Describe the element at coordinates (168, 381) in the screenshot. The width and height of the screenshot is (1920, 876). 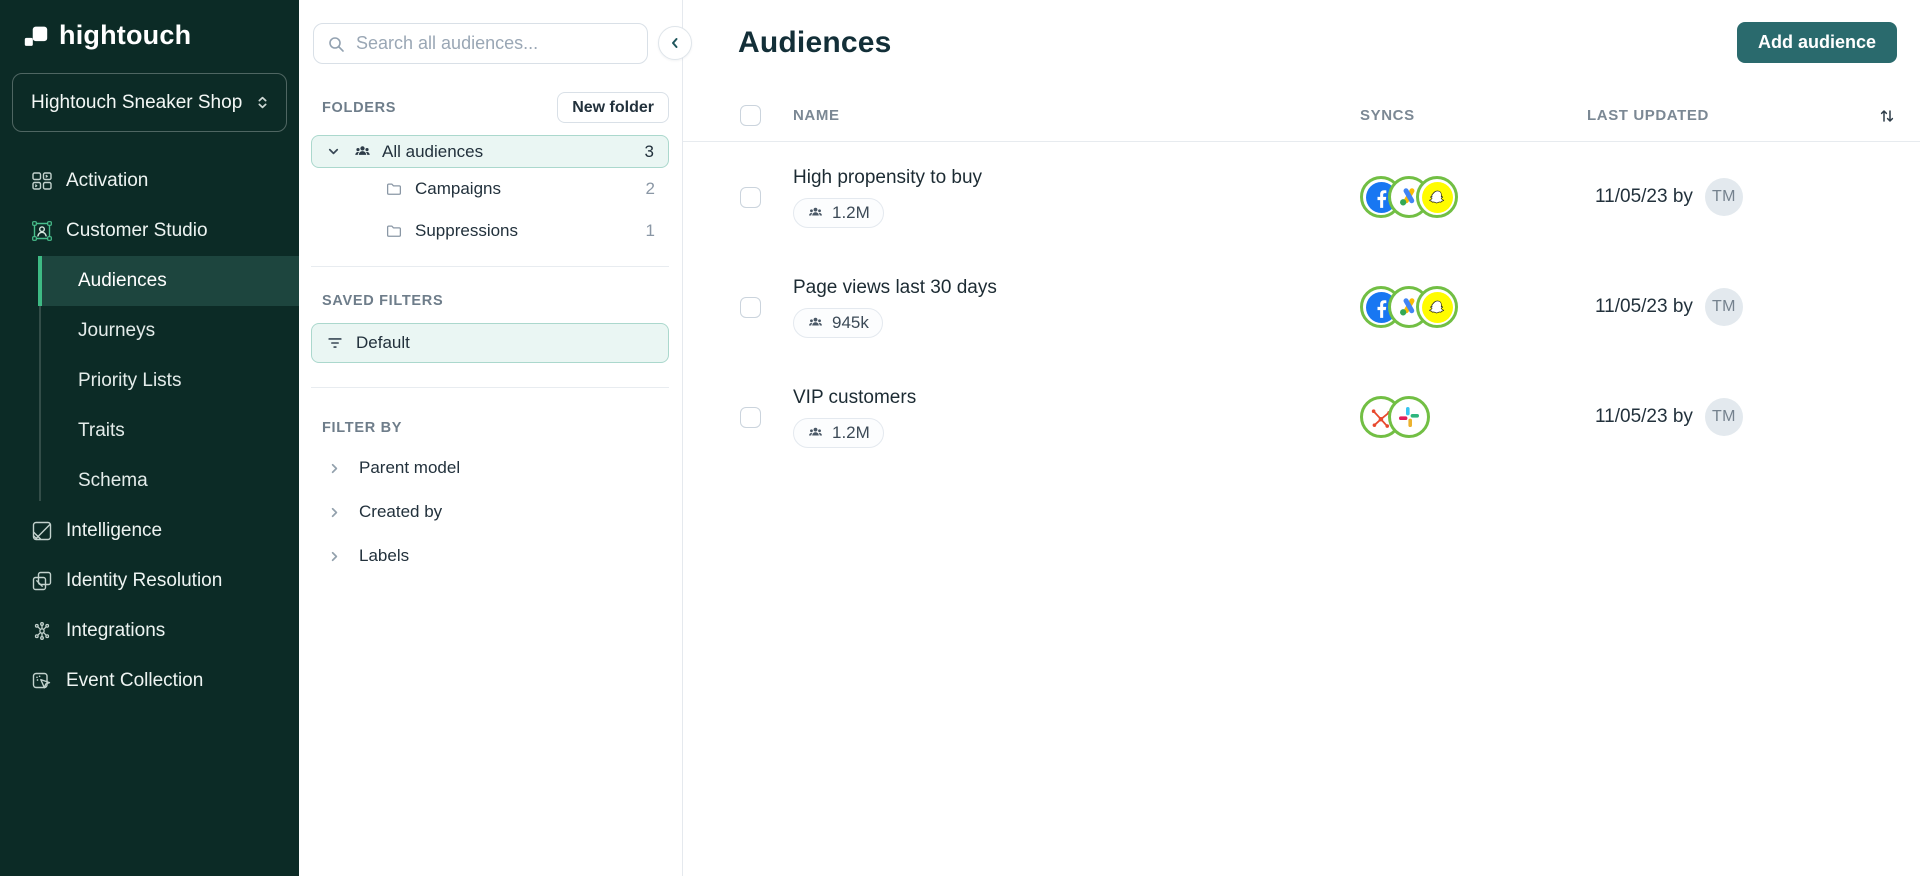
I see `sidebar-item-priority-lists: Priority Lists` at that location.